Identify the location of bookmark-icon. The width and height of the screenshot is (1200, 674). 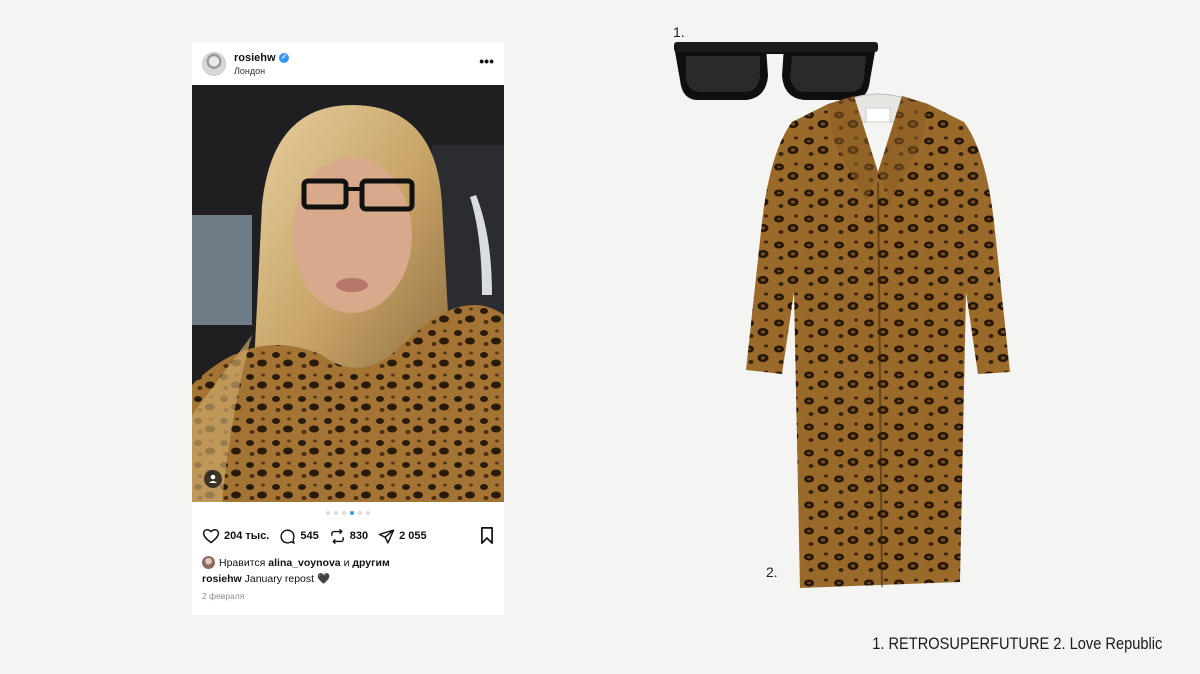
(487, 535).